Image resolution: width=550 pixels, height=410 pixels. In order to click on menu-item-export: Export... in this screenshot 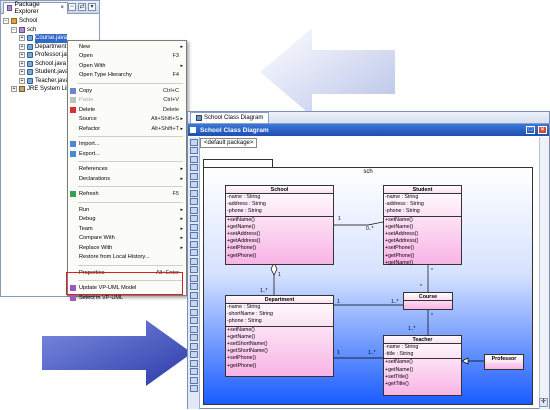, I will do `click(127, 154)`.